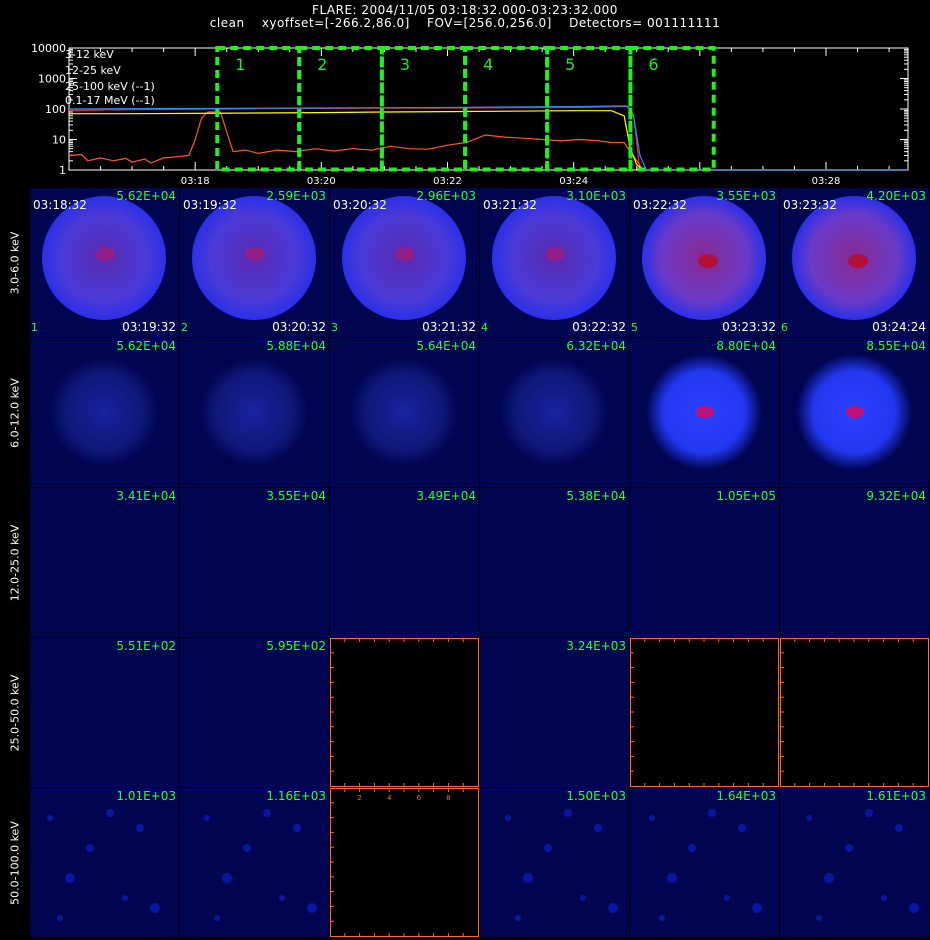  What do you see at coordinates (59, 140) in the screenshot?
I see `y-tick-label: 10` at bounding box center [59, 140].